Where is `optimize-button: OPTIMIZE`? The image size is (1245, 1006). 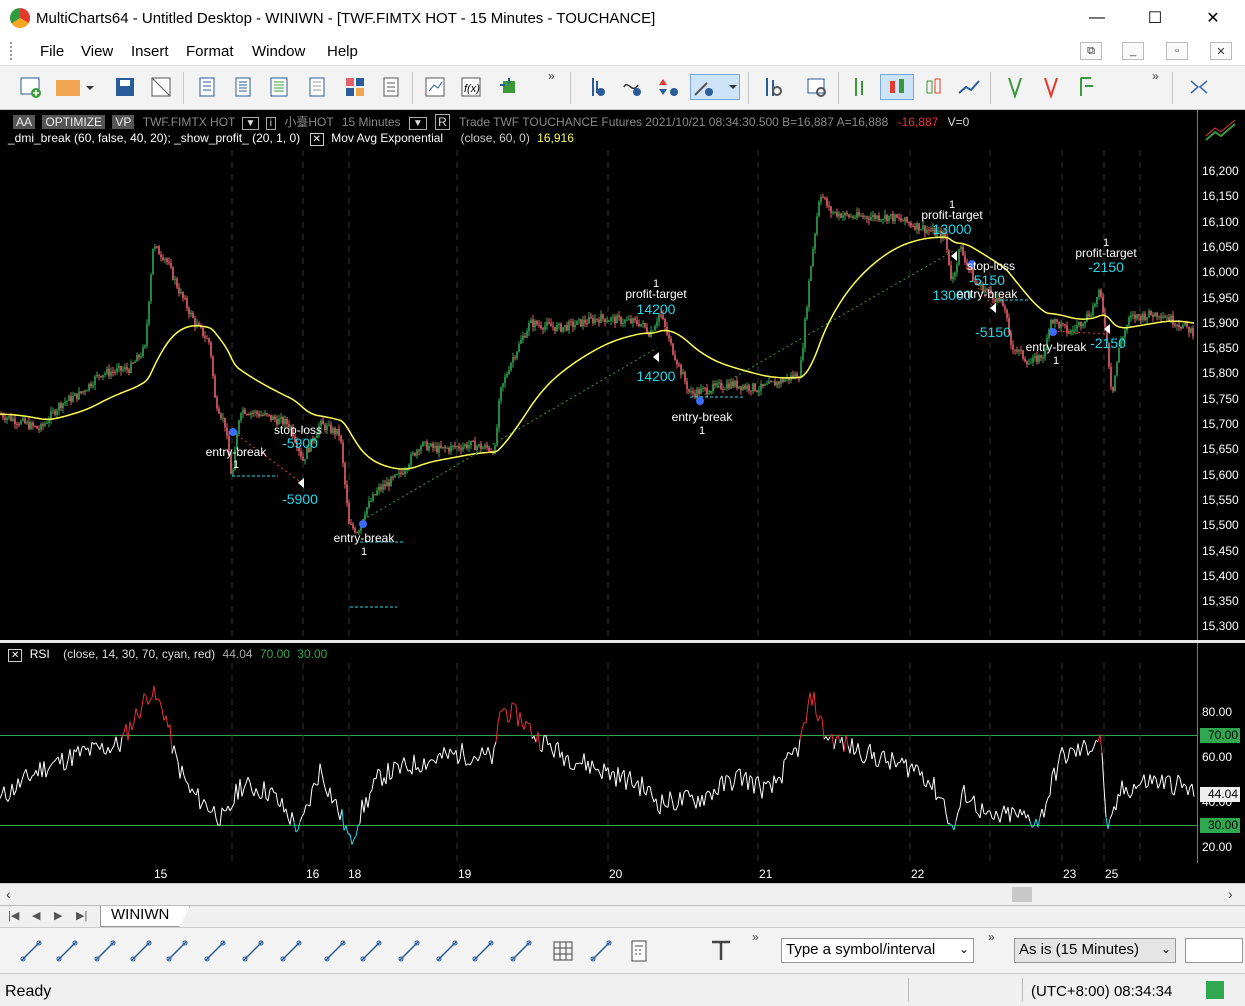
optimize-button: OPTIMIZE is located at coordinates (74, 122).